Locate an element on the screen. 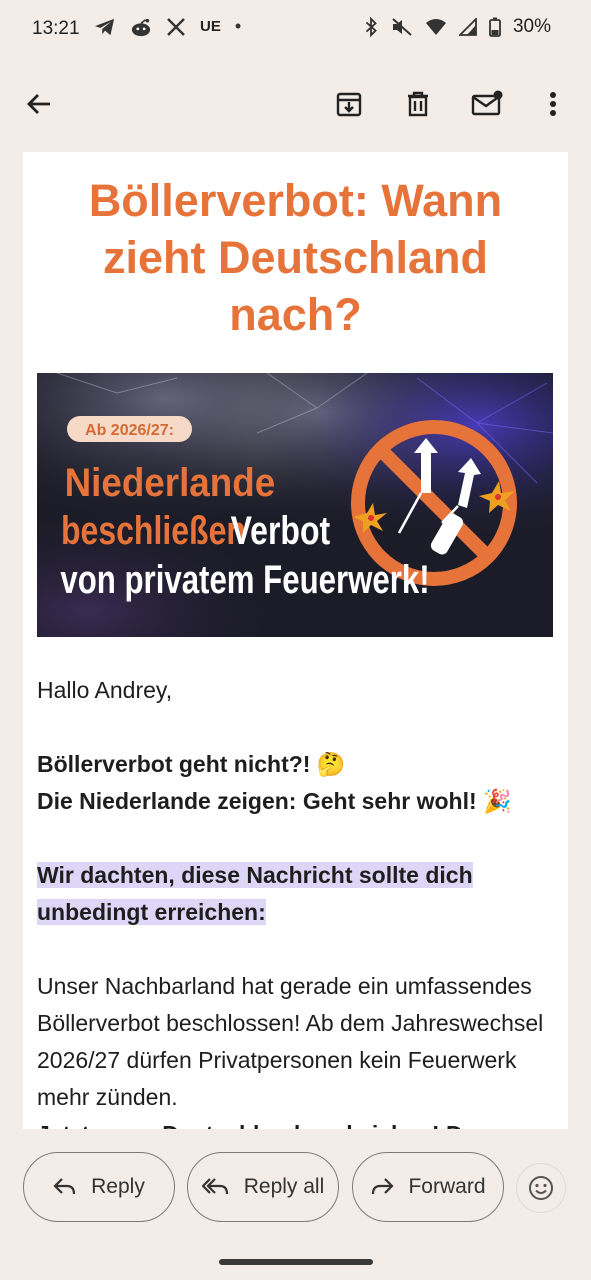 This screenshot has width=591, height=1280. action-bar: Reply Reply all Forward is located at coordinates (295, 1187).